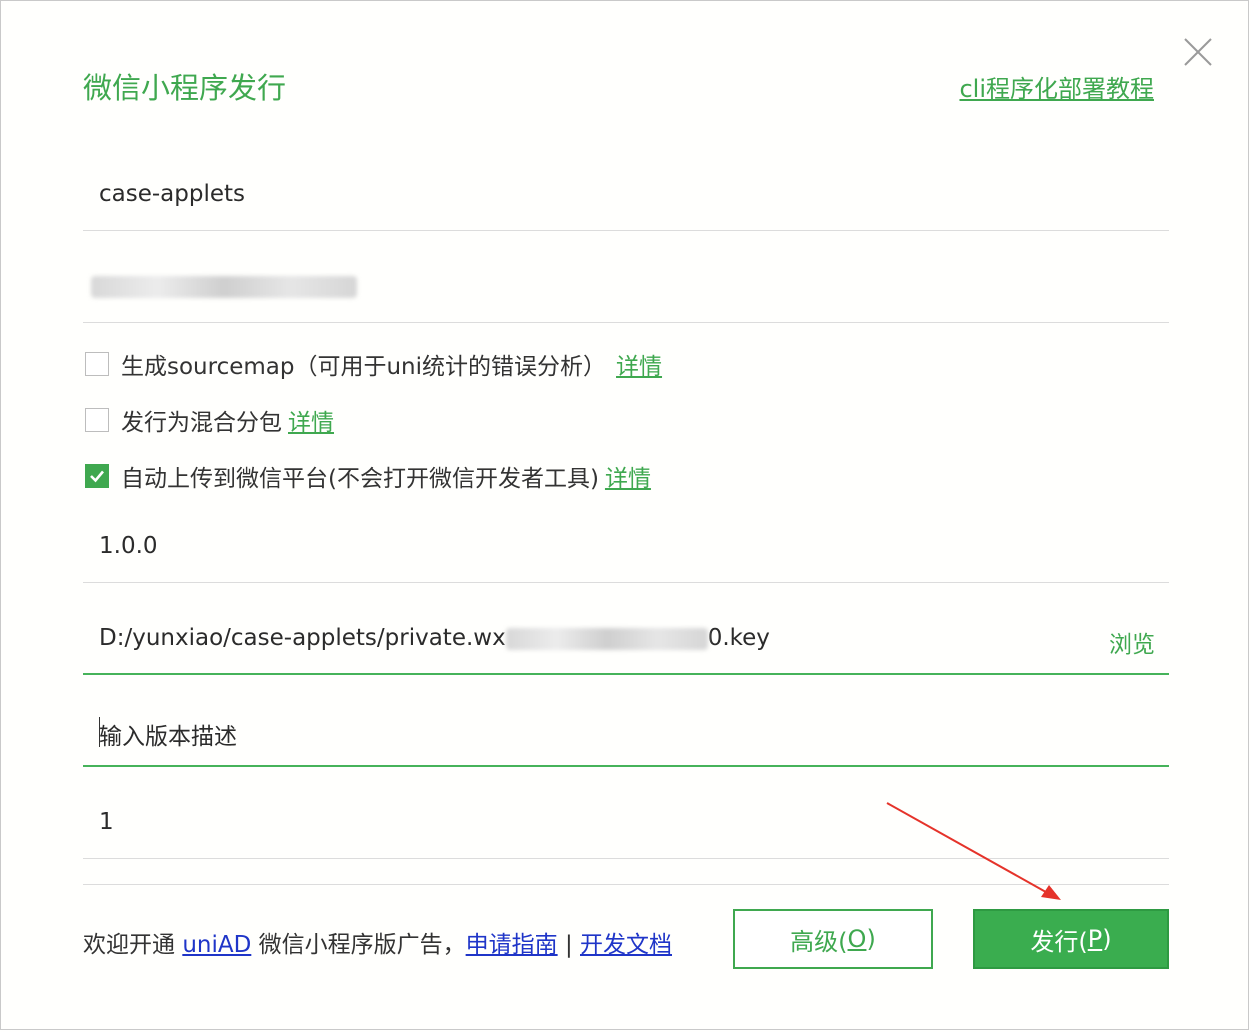  I want to click on private-key-value: D:/yunxiao/case-applets/private.wx 0.key, so click(434, 638).